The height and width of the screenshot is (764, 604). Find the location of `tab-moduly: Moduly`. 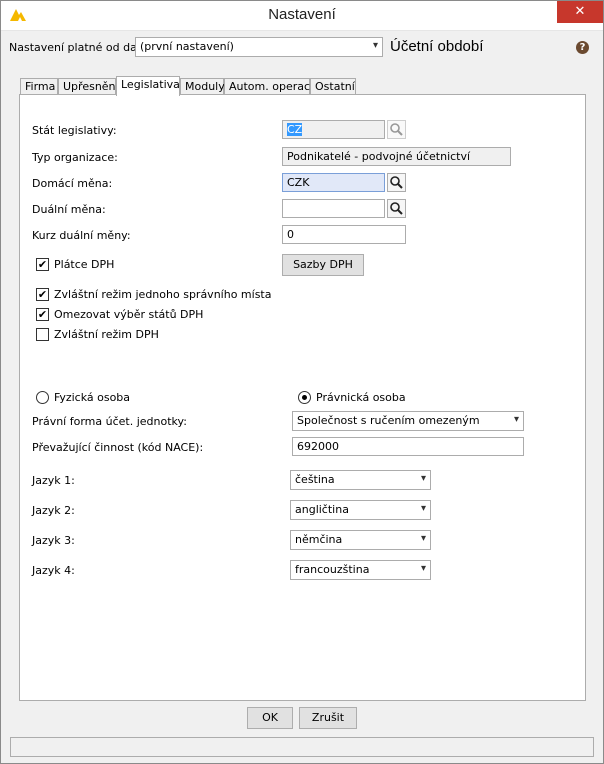

tab-moduly: Moduly is located at coordinates (202, 86).